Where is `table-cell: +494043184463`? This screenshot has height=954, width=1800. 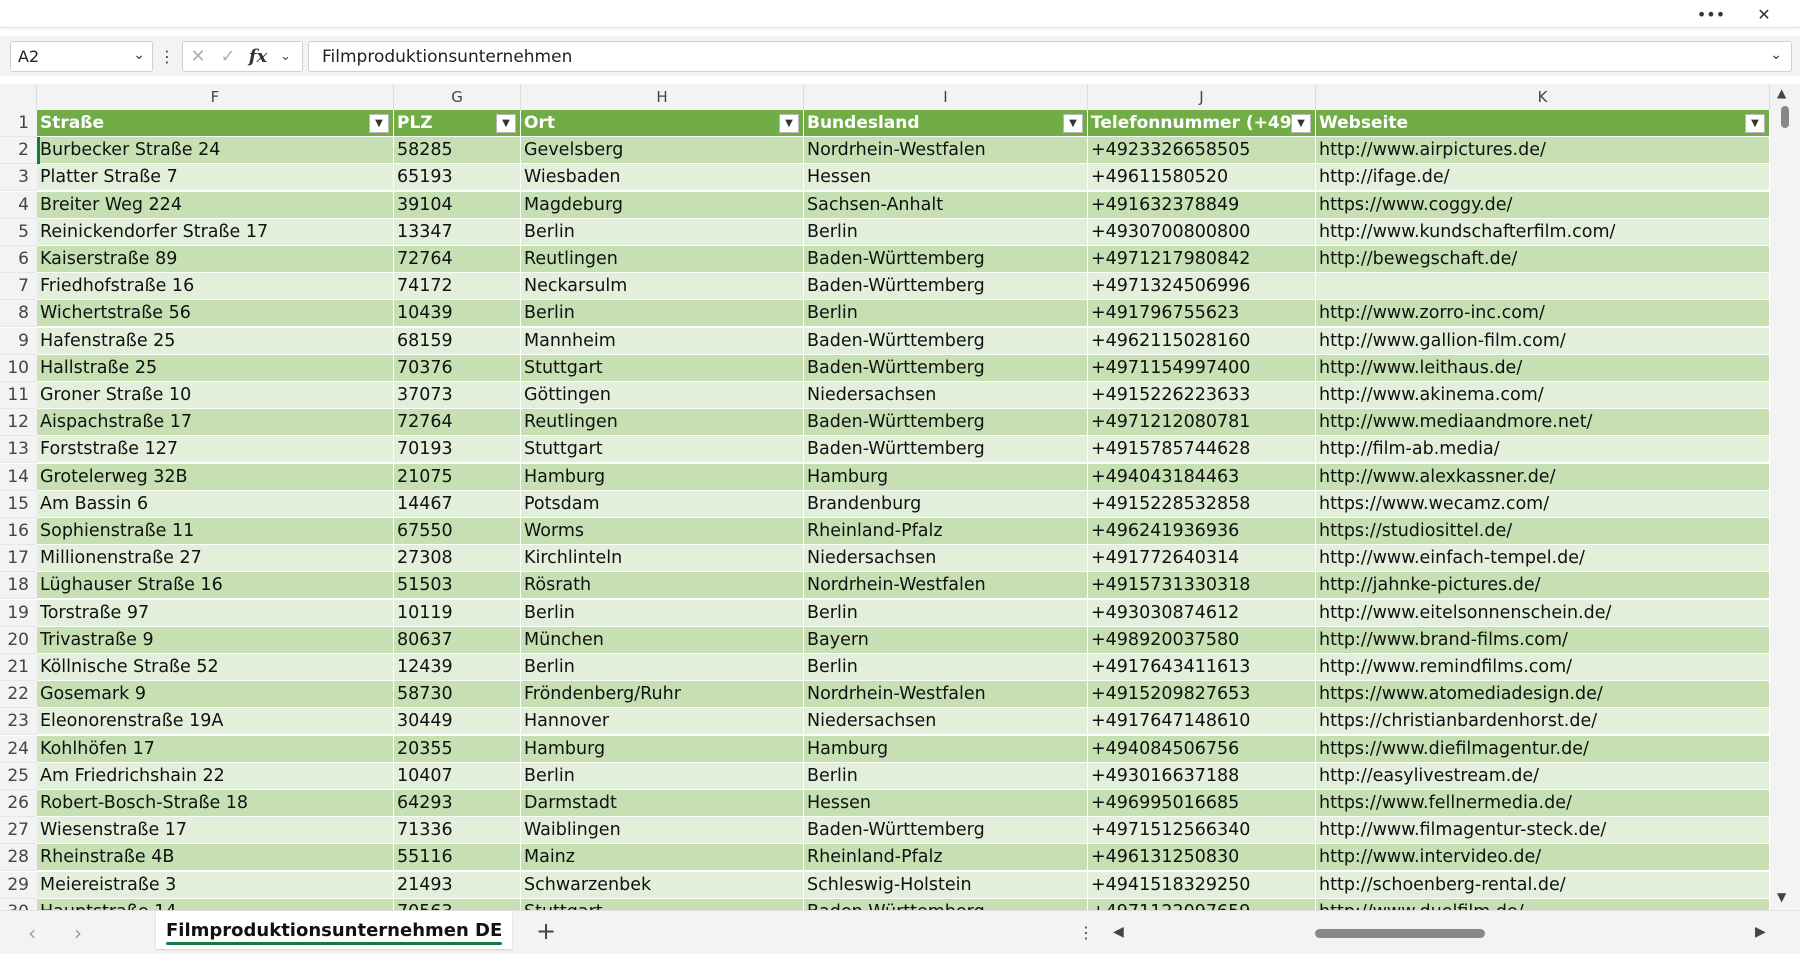
table-cell: +494043184463 is located at coordinates (1202, 477).